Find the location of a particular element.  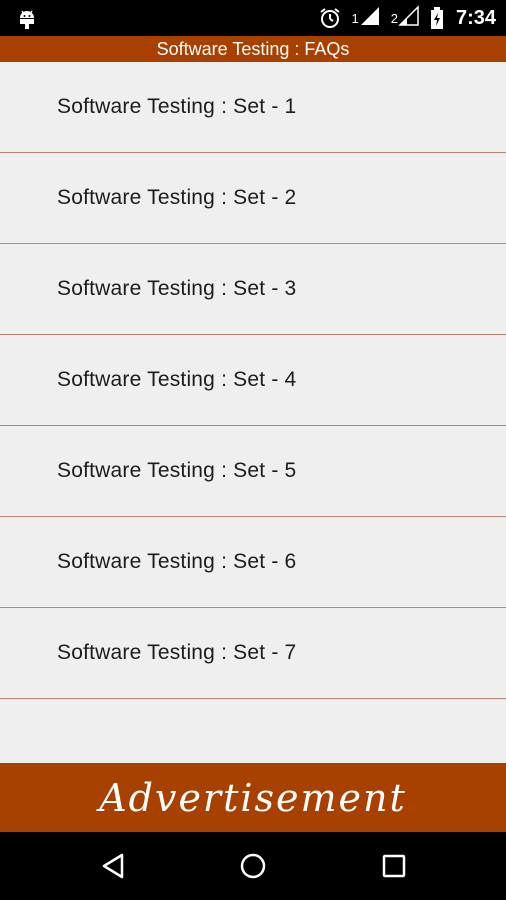

recents-button is located at coordinates (394, 866).